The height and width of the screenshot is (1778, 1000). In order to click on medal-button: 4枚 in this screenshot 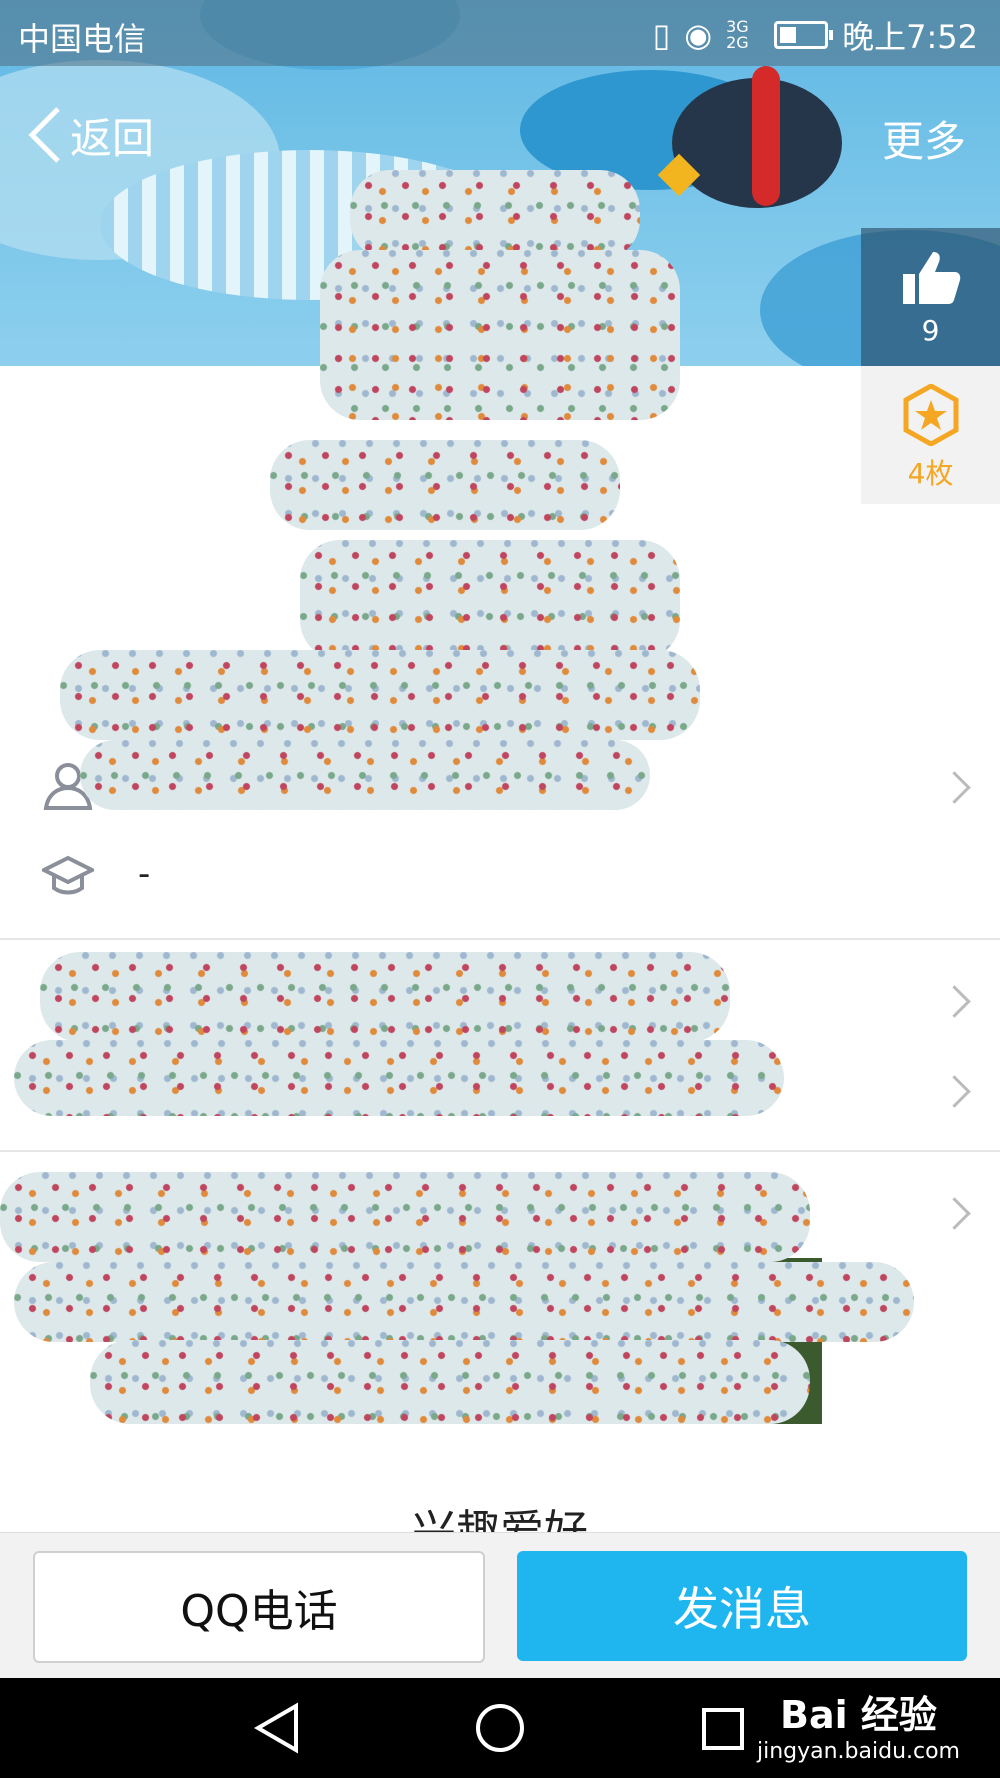, I will do `click(930, 435)`.